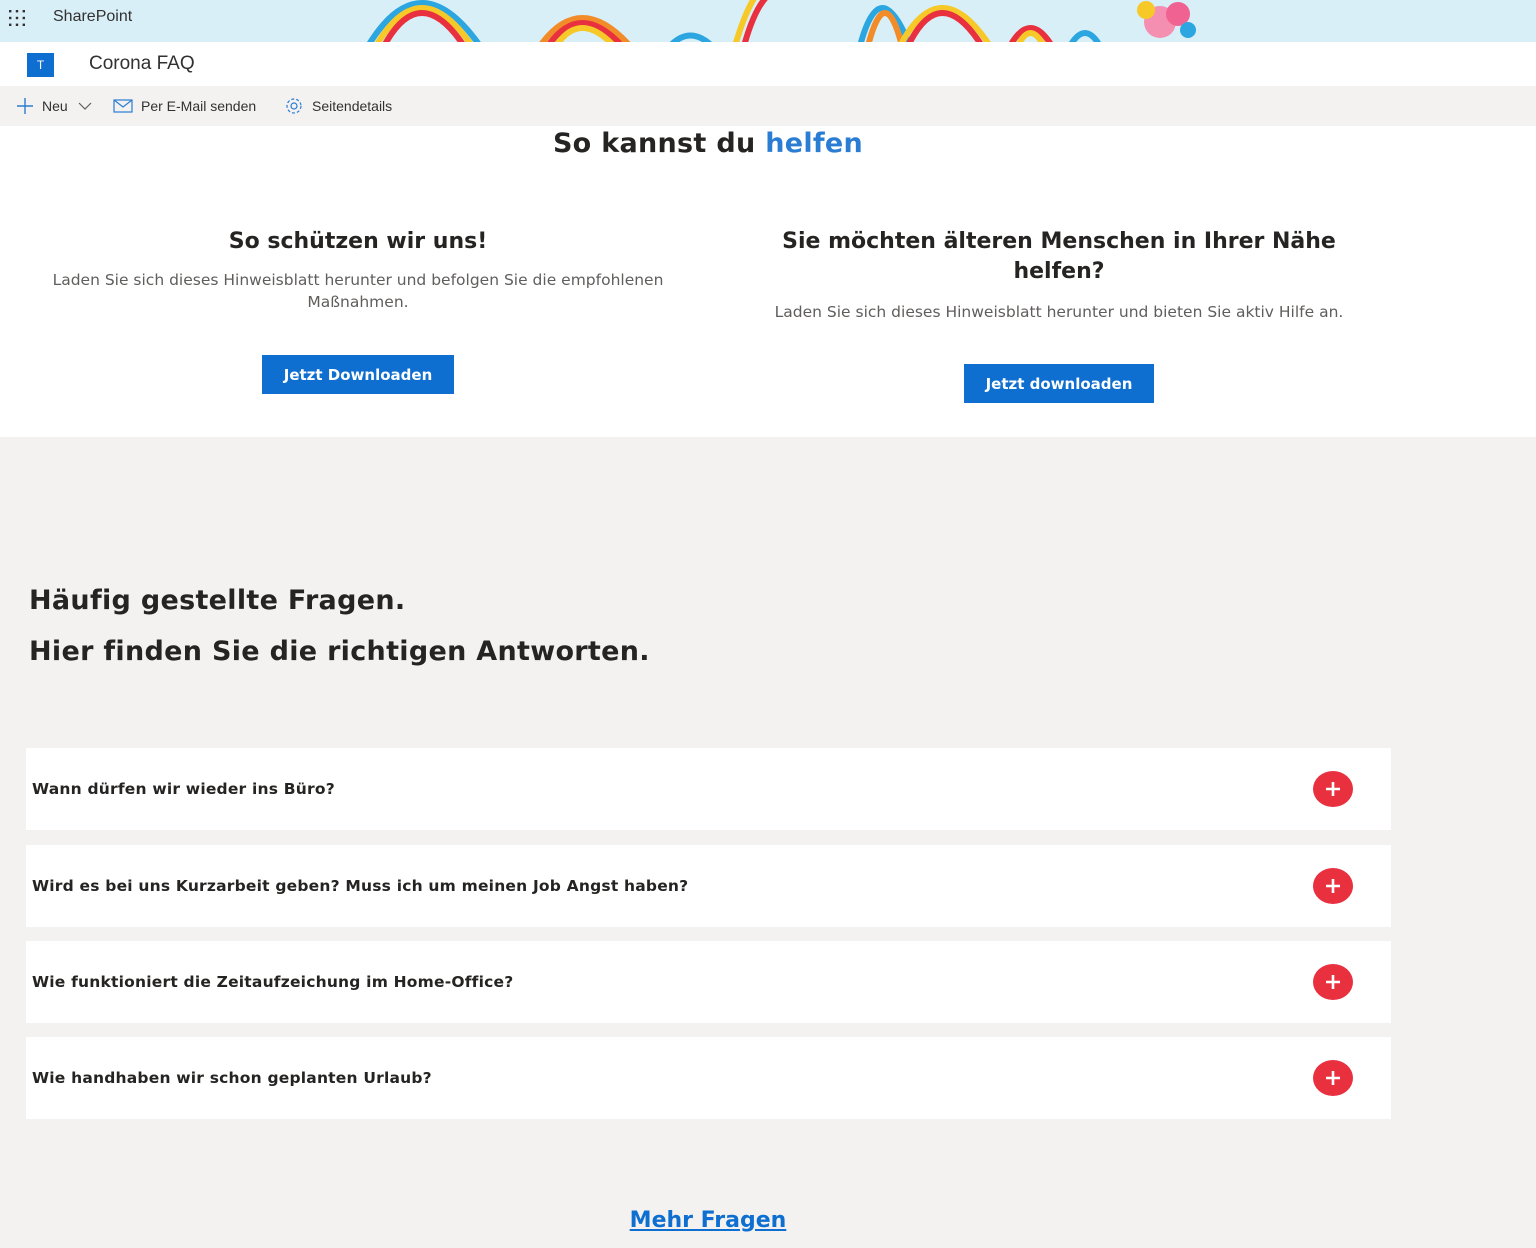 Image resolution: width=1536 pixels, height=1248 pixels. Describe the element at coordinates (92, 17) in the screenshot. I see `sharepoint-brand: SharePoint` at that location.